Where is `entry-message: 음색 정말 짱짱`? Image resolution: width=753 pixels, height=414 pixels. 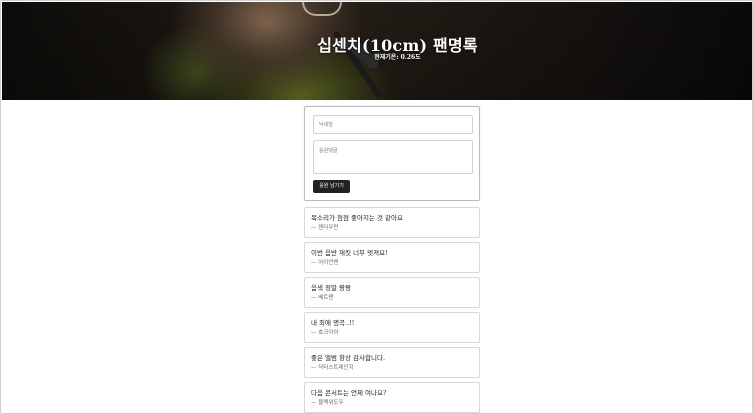
entry-message: 음색 정말 짱짱 is located at coordinates (331, 288).